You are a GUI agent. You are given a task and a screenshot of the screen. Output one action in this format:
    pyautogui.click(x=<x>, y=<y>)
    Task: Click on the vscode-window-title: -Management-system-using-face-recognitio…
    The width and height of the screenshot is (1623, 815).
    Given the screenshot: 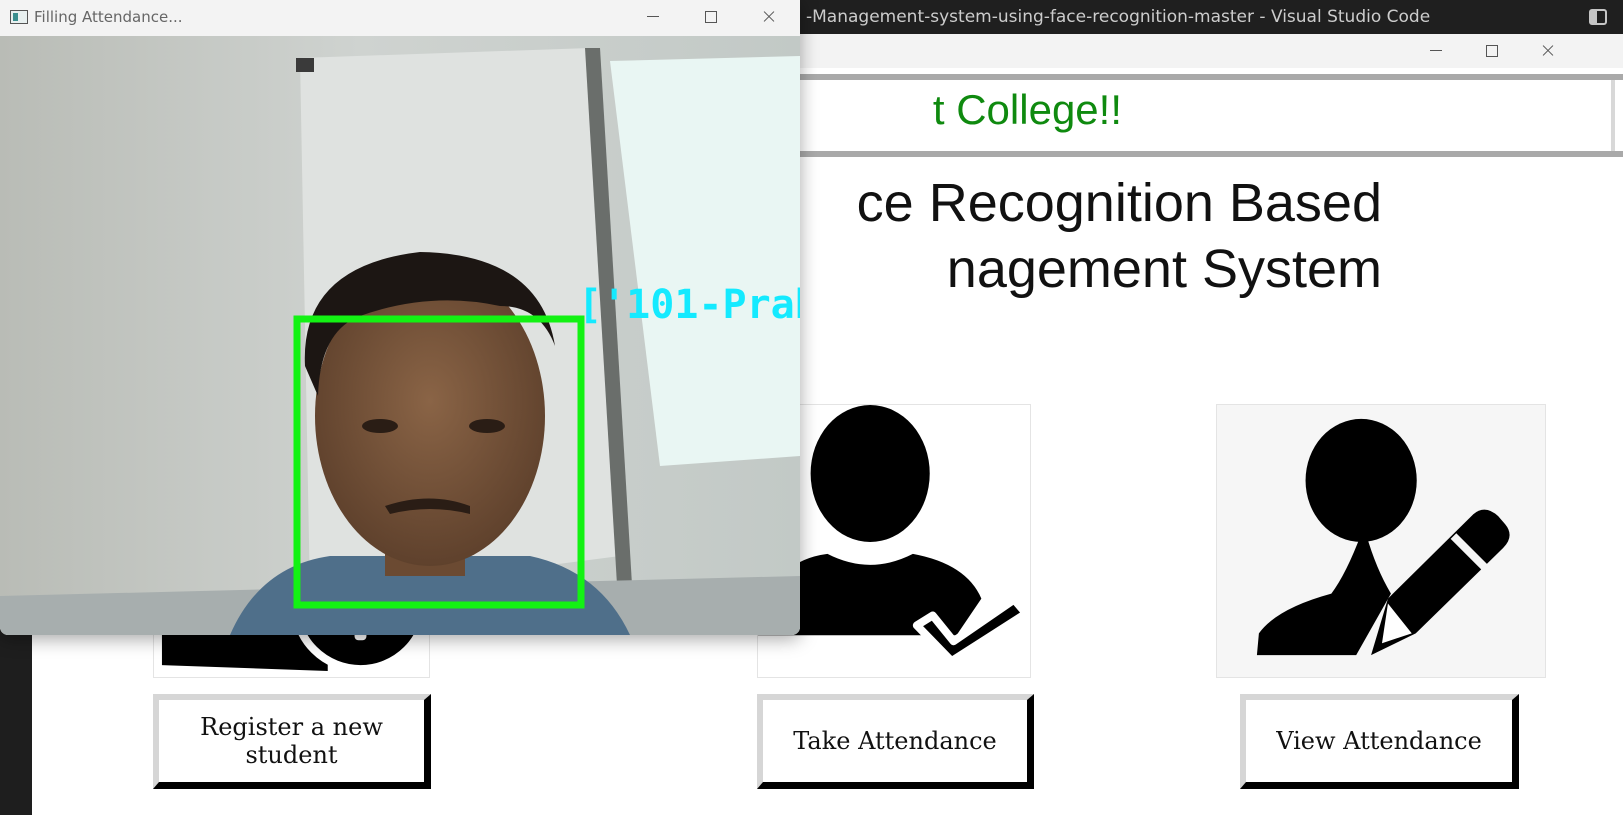 What is the action you would take?
    pyautogui.click(x=1118, y=17)
    